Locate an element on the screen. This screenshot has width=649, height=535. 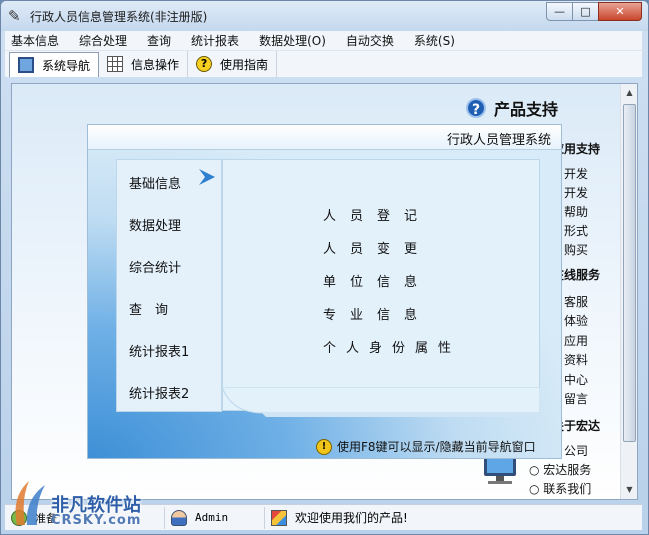
maximize-button: □ is located at coordinates (585, 11).